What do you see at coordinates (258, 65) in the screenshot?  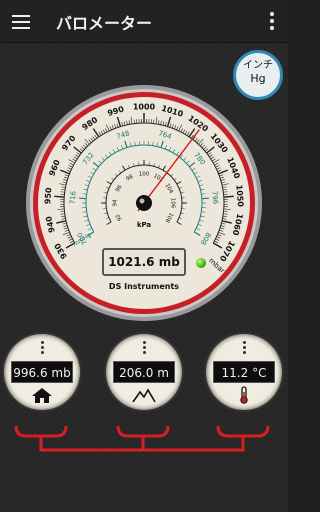 I see `unit-toggle-line1: インチ` at bounding box center [258, 65].